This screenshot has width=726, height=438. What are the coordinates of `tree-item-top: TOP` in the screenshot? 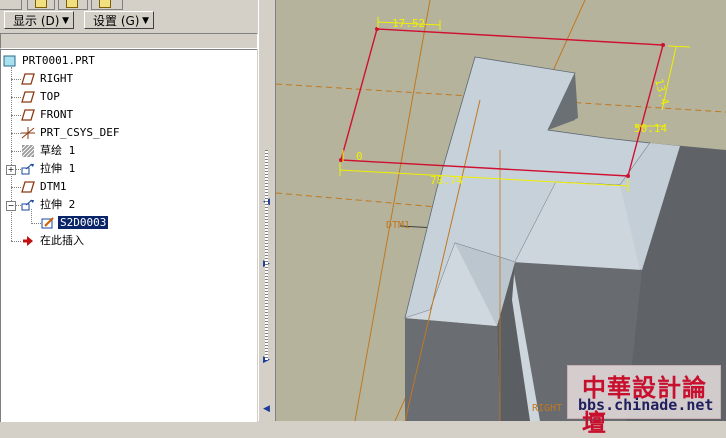 It's located at (41, 97).